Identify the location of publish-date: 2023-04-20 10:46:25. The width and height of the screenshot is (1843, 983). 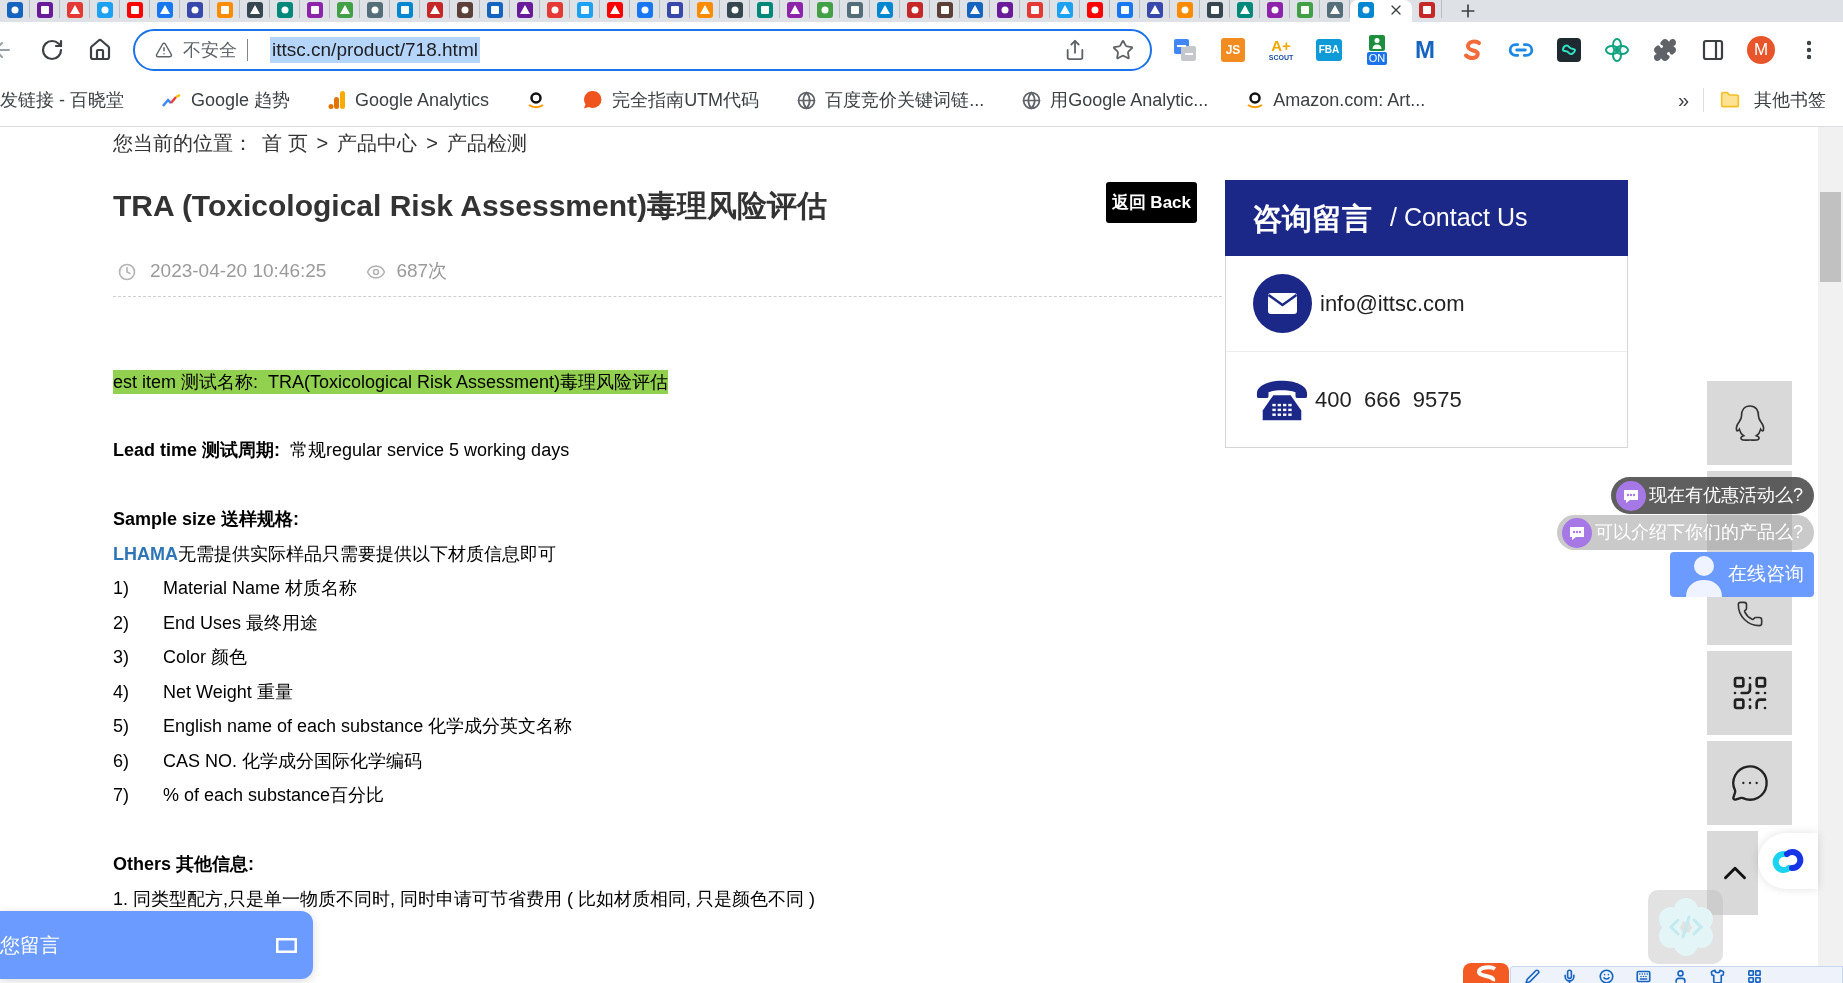
(238, 271).